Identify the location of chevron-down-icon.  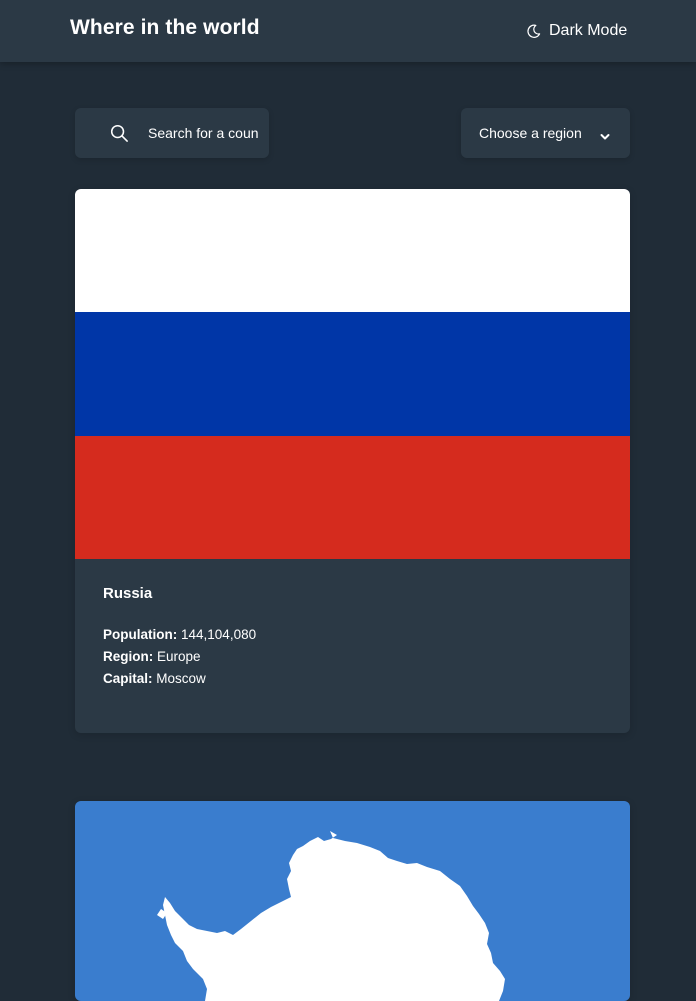
(605, 137).